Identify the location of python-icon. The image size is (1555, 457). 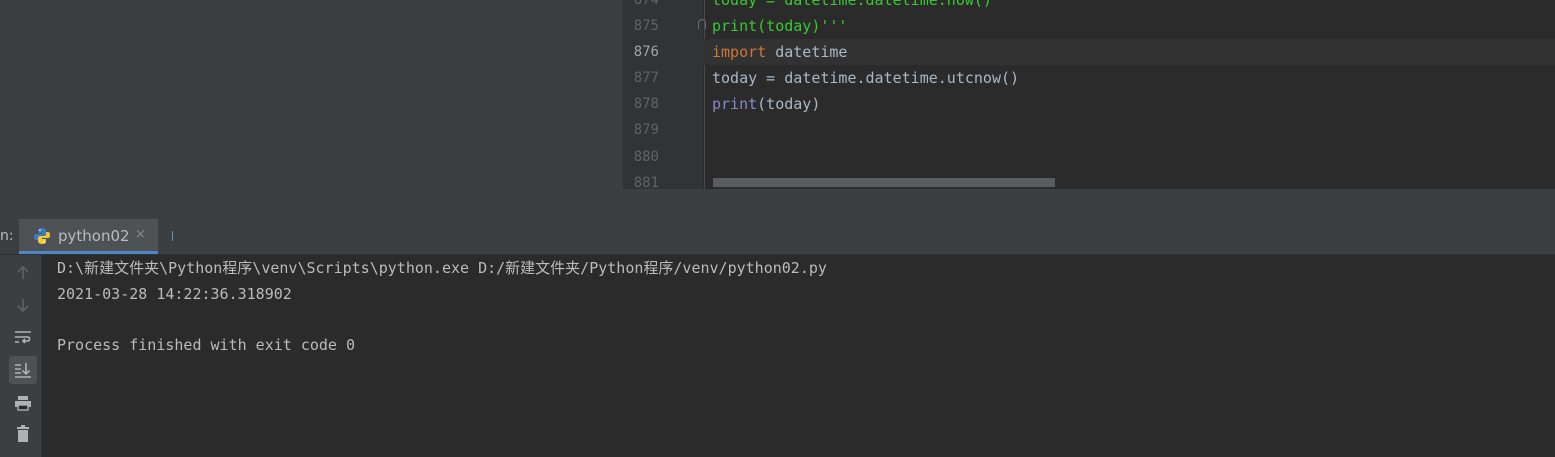
(42, 236).